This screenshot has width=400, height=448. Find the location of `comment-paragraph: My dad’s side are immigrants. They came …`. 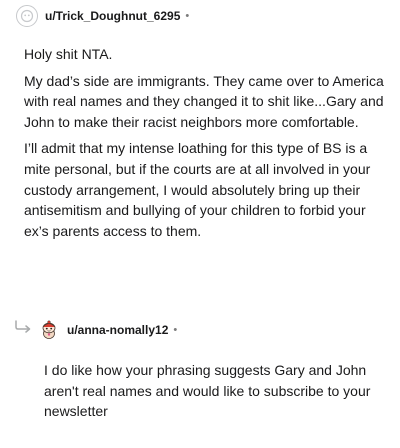

comment-paragraph: My dad’s side are immigrants. They came … is located at coordinates (204, 101).